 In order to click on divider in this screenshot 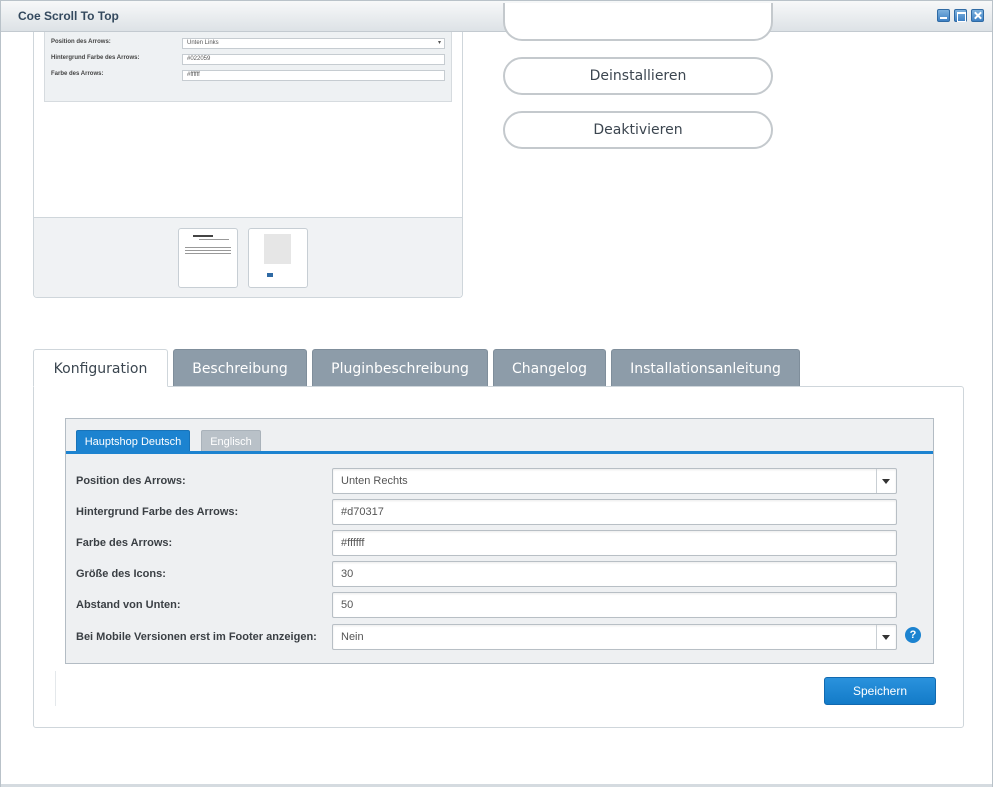, I will do `click(55, 688)`.